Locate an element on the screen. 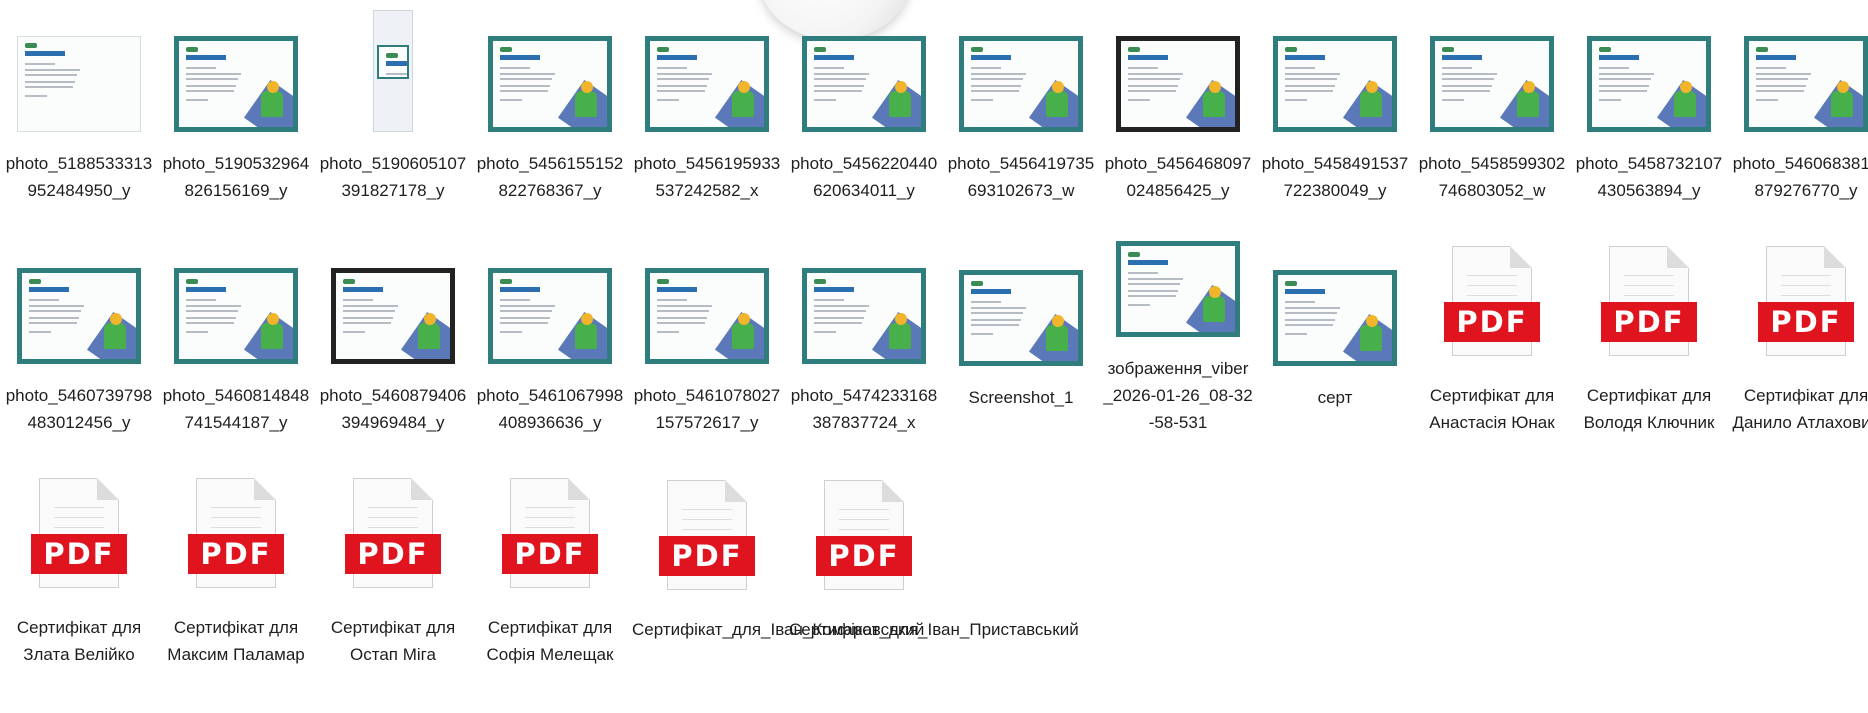  file-name-label: photo_5460683817879276770_y is located at coordinates (1800, 177).